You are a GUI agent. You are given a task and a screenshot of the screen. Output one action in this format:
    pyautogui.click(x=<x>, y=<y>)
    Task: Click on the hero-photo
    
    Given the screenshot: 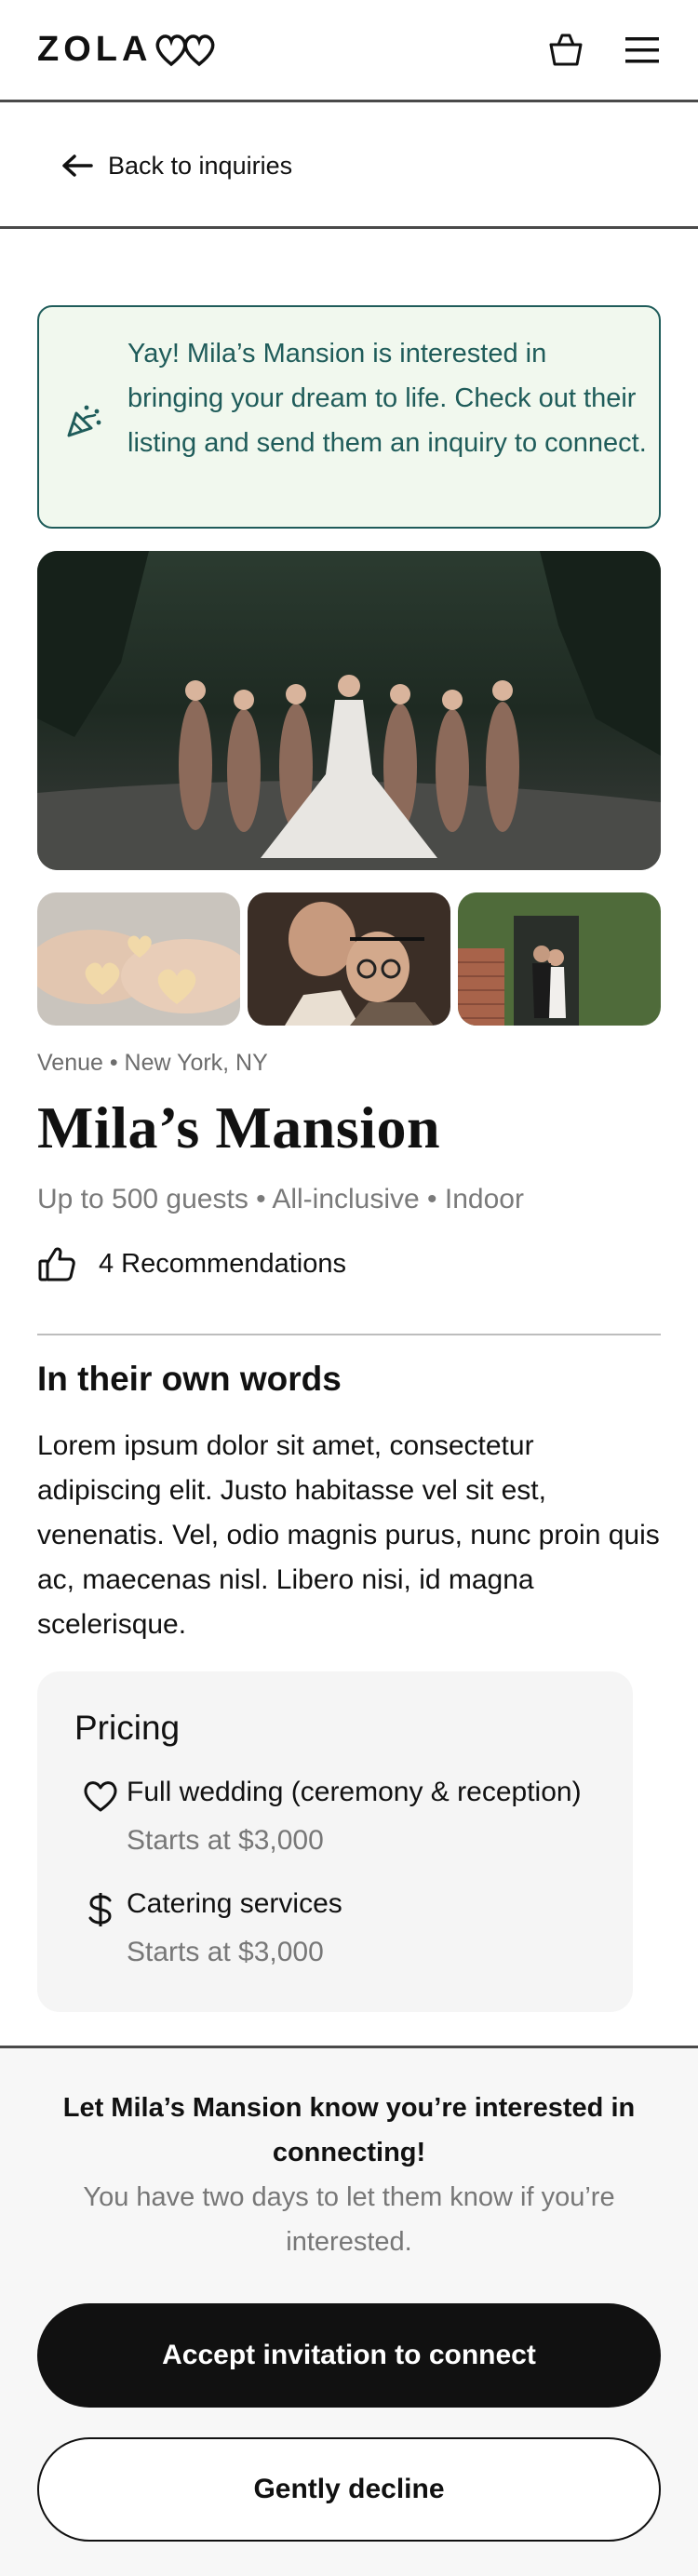 What is the action you would take?
    pyautogui.click(x=349, y=710)
    